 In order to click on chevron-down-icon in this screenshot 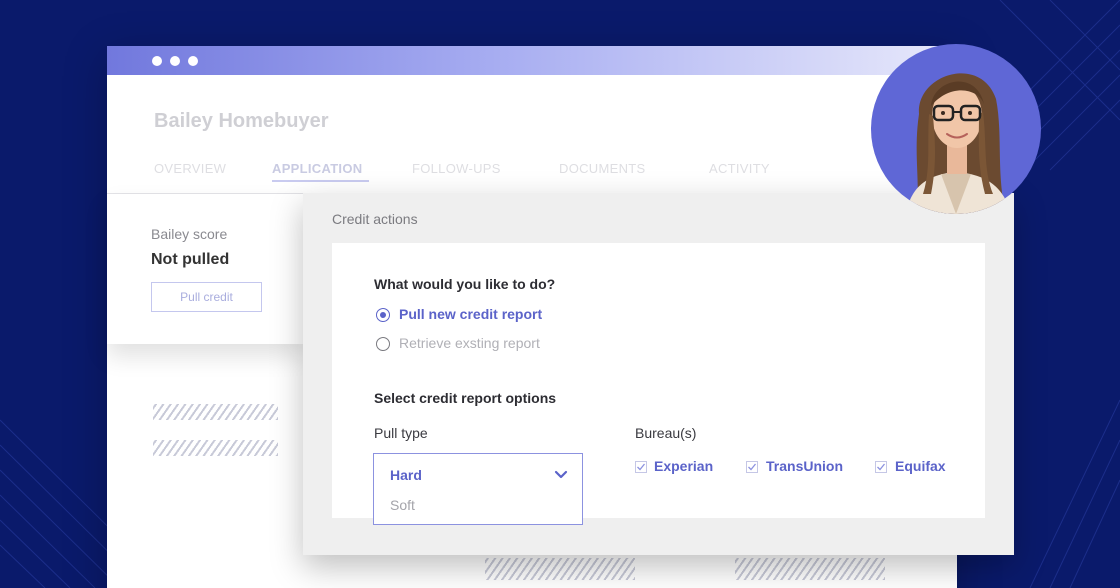, I will do `click(561, 475)`.